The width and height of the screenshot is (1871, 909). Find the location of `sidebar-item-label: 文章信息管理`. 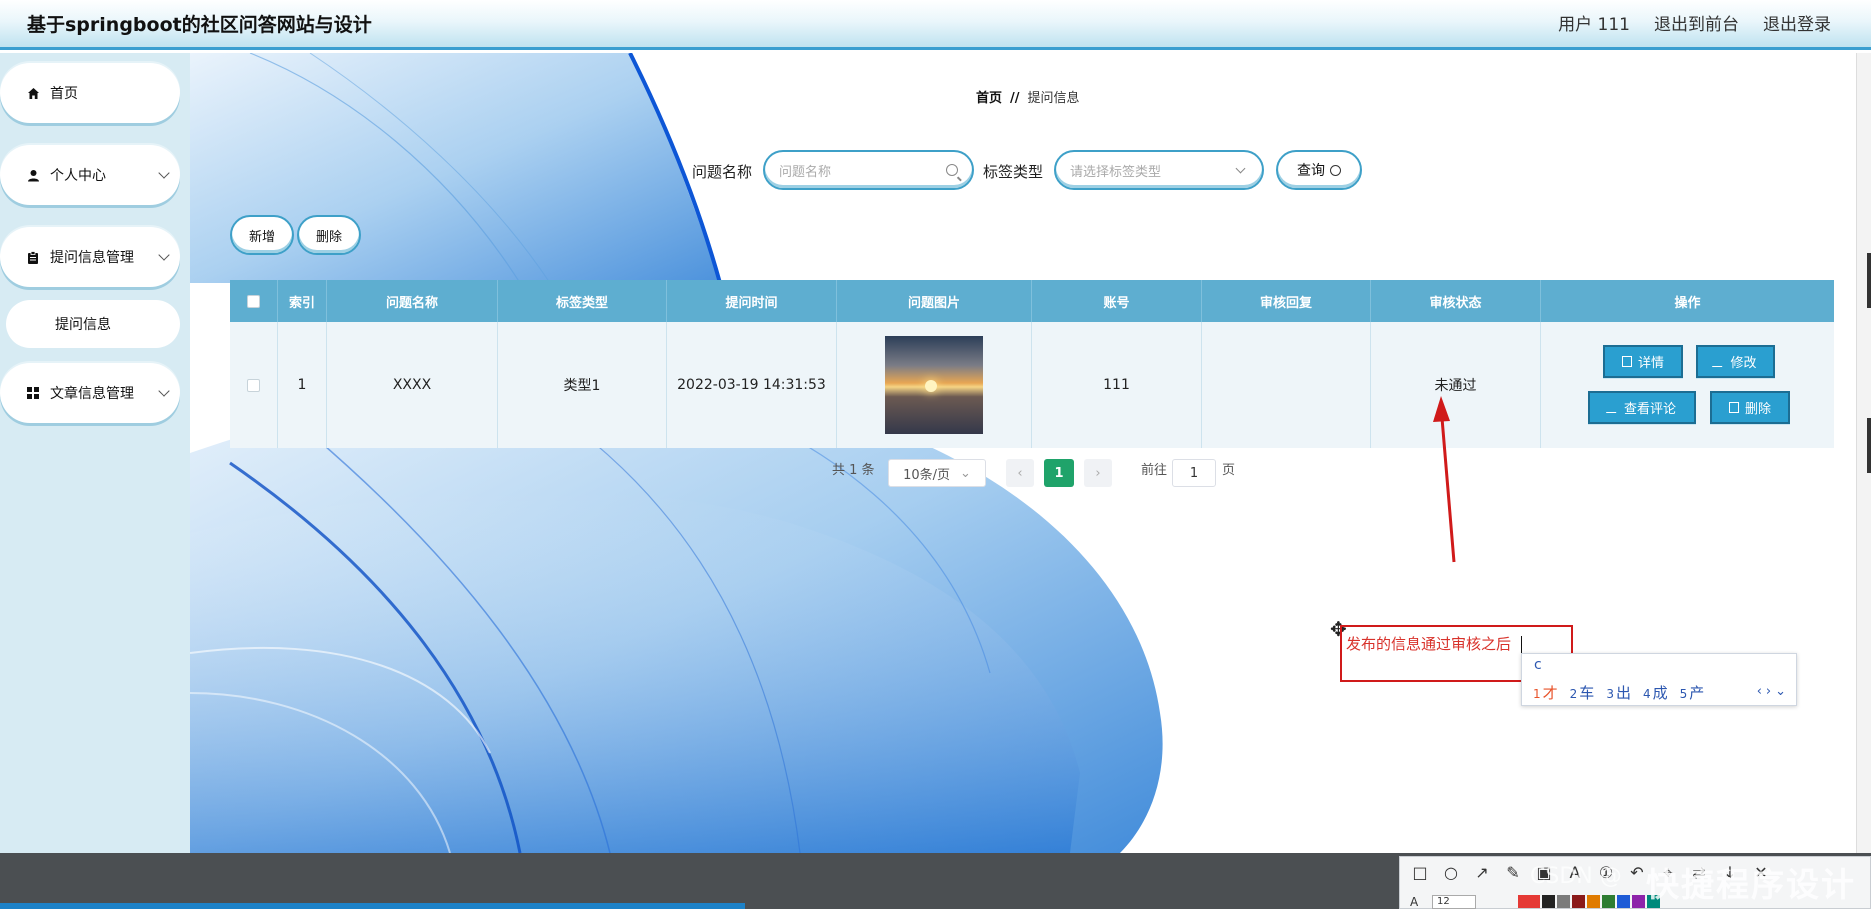

sidebar-item-label: 文章信息管理 is located at coordinates (92, 394).